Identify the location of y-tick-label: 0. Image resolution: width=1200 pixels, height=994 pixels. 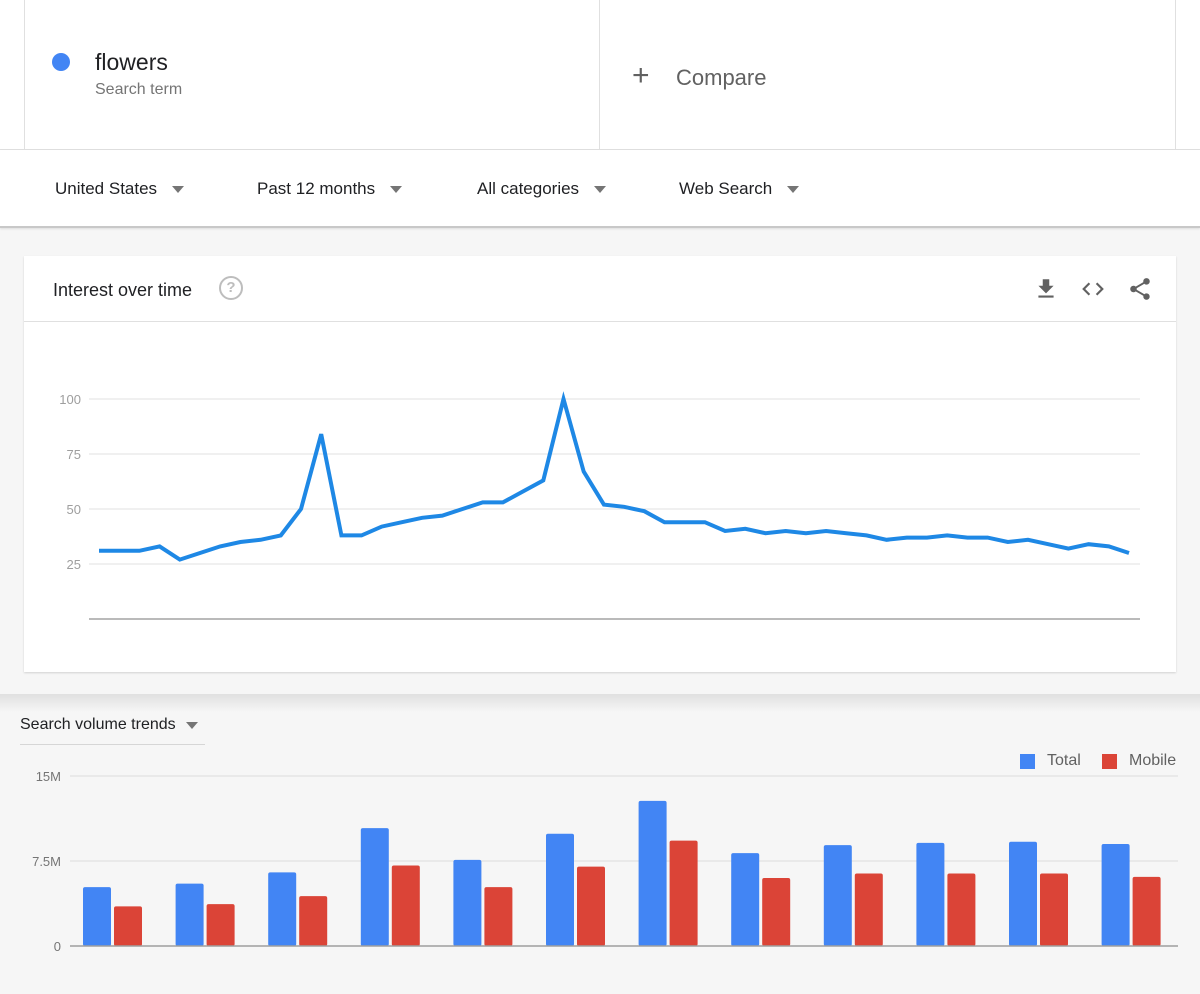
(57, 946).